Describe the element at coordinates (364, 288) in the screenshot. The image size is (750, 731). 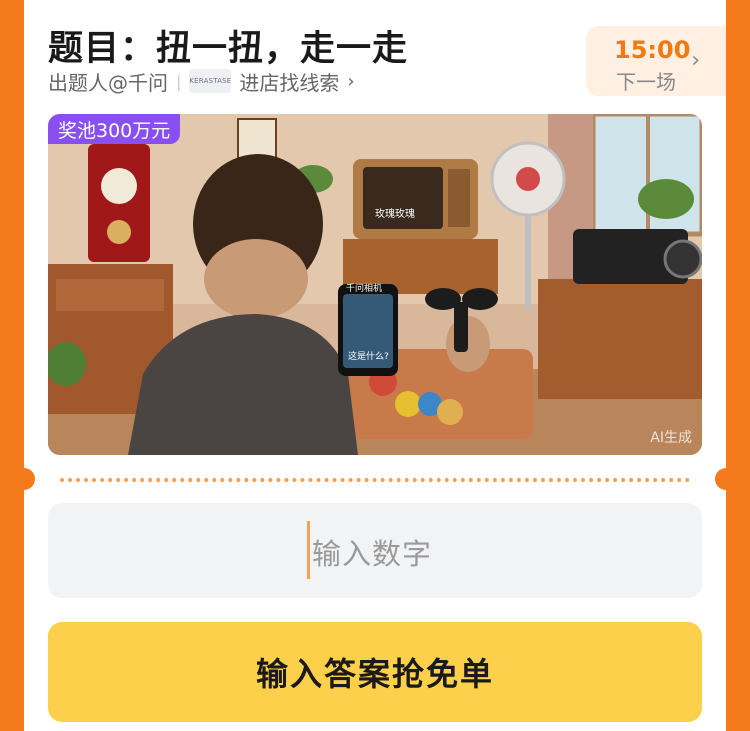
I see `phone-header: 千问相机` at that location.